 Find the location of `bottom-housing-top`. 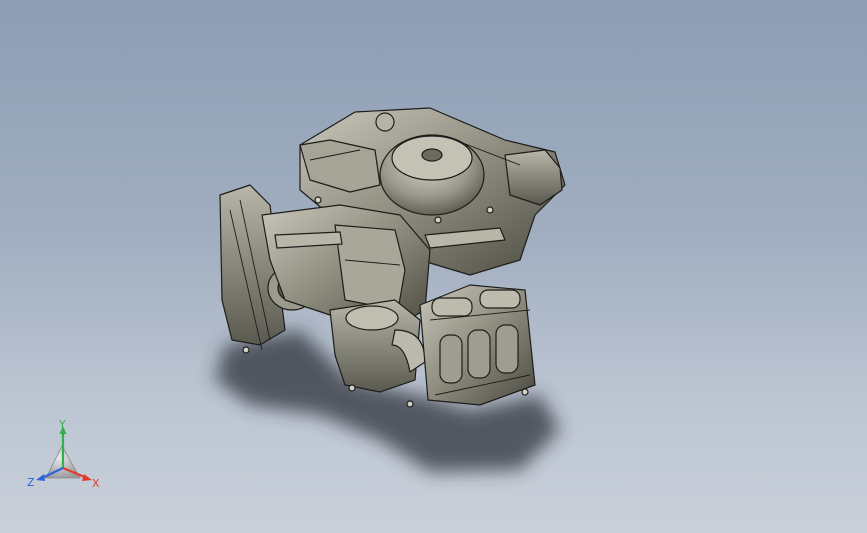

bottom-housing-top is located at coordinates (372, 318).